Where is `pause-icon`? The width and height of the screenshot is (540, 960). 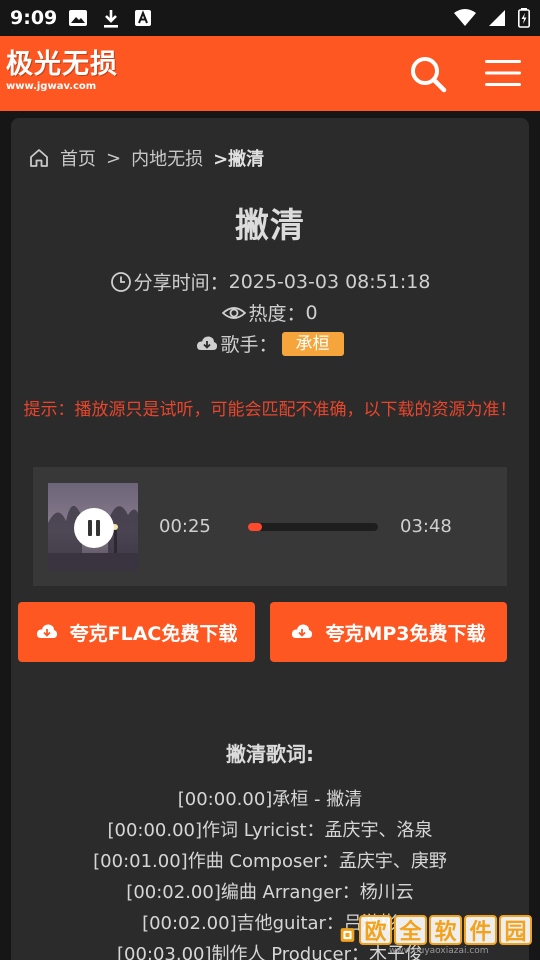
pause-icon is located at coordinates (94, 528).